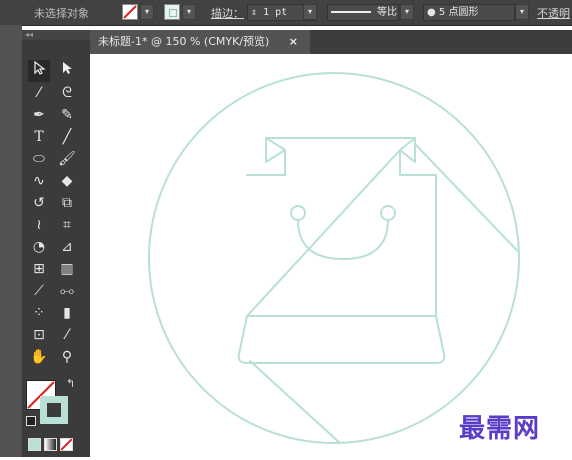 This screenshot has width=572, height=460. What do you see at coordinates (67, 71) in the screenshot?
I see `direct-selection-tool-icon` at bounding box center [67, 71].